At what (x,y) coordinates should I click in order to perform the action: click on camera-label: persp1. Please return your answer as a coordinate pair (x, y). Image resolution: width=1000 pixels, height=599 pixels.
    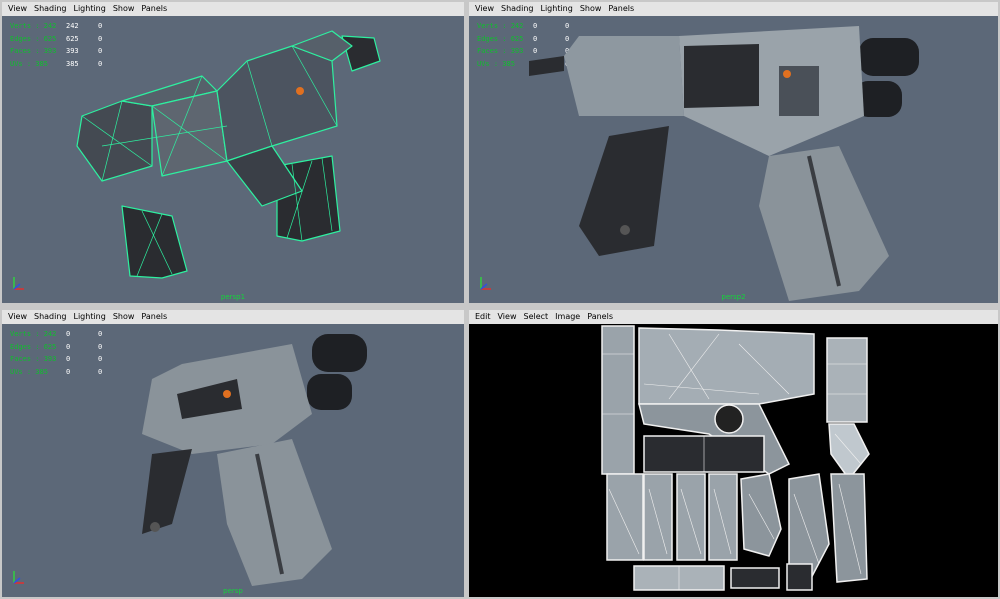
    Looking at the image, I should click on (233, 297).